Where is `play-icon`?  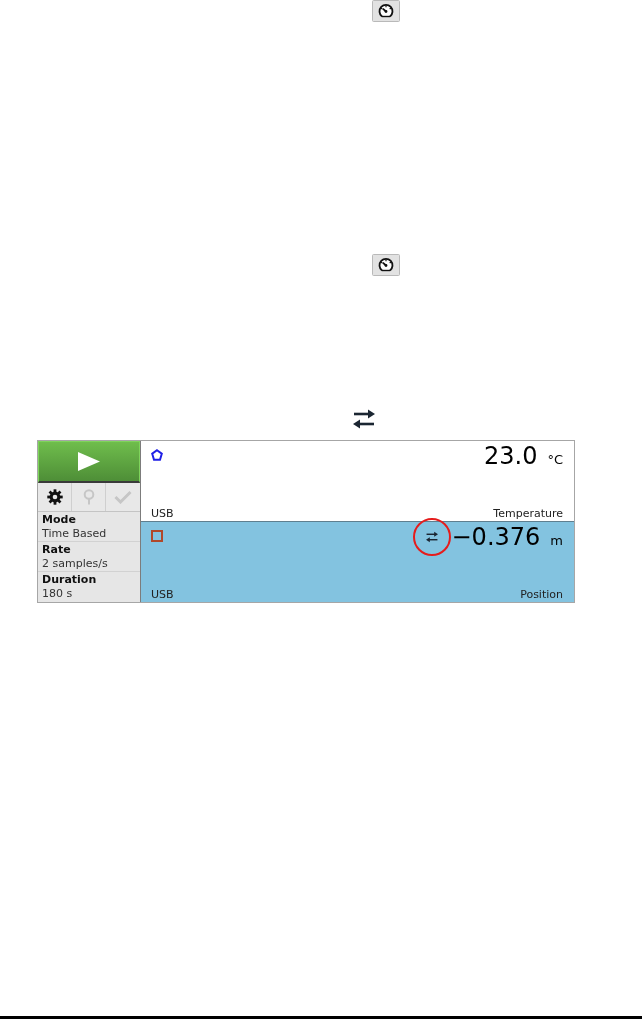
play-icon is located at coordinates (89, 461).